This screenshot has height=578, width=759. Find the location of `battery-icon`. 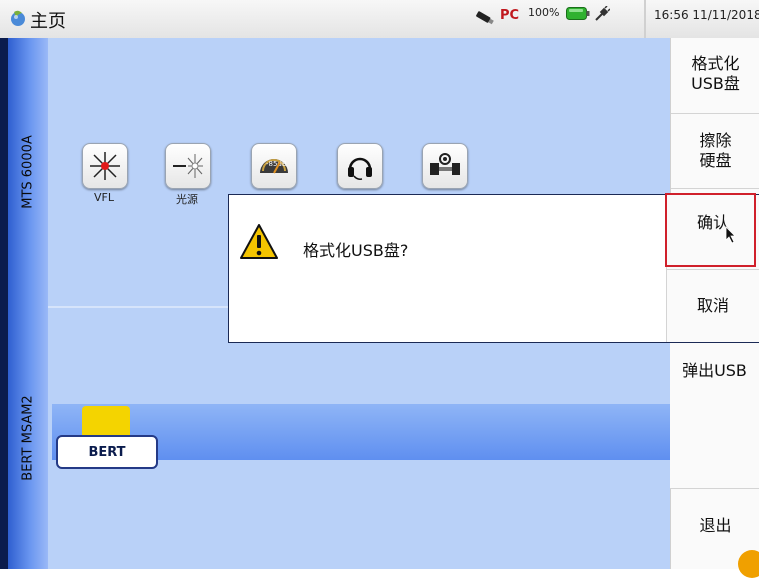

battery-icon is located at coordinates (578, 13).